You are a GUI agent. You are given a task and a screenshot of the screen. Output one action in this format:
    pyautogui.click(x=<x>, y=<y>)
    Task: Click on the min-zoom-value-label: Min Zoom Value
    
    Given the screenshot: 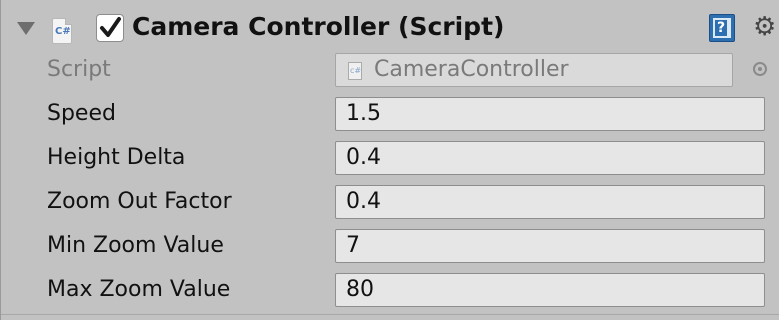 What is the action you would take?
    pyautogui.click(x=135, y=245)
    